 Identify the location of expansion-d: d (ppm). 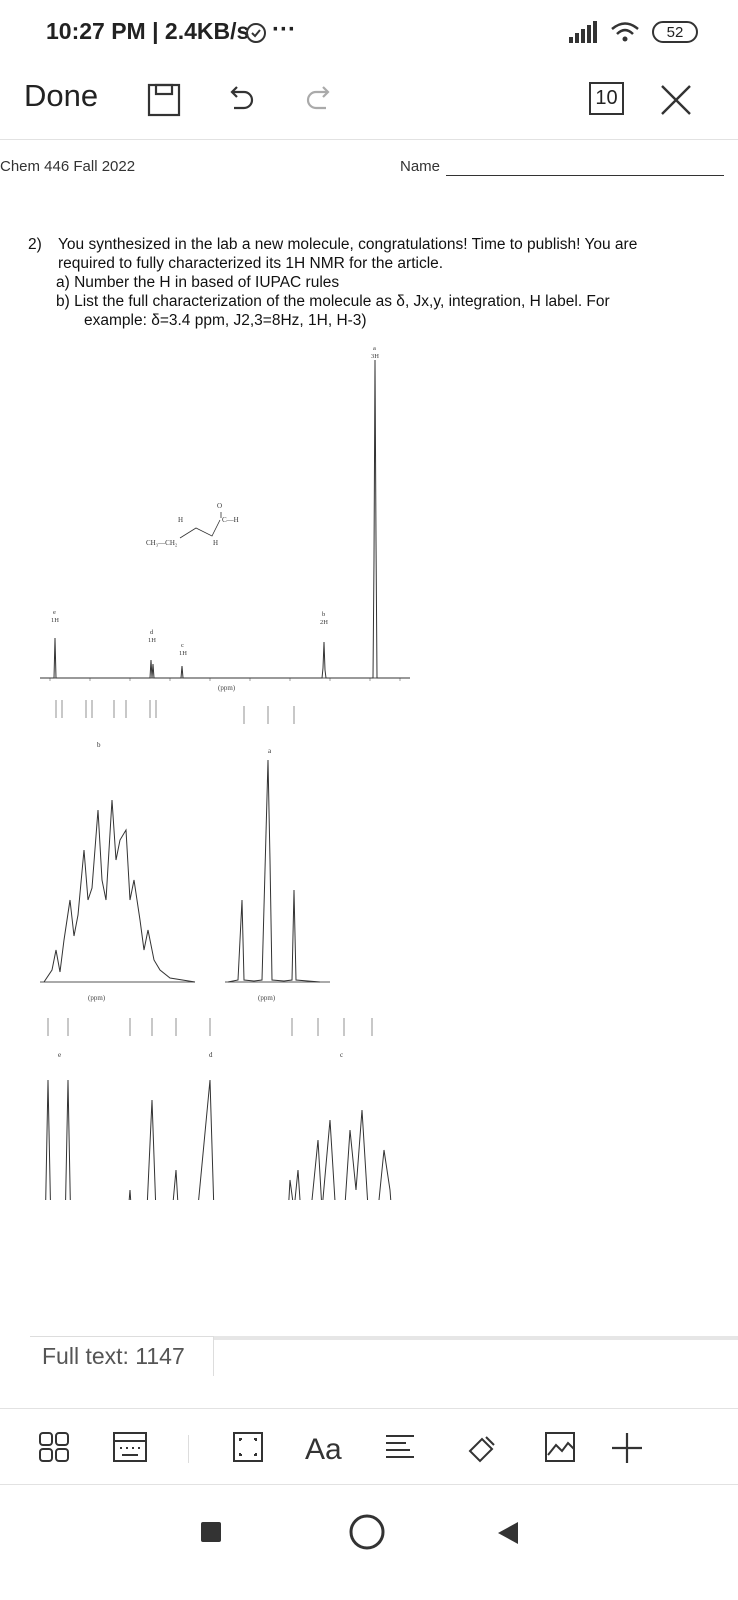
(171, 1125).